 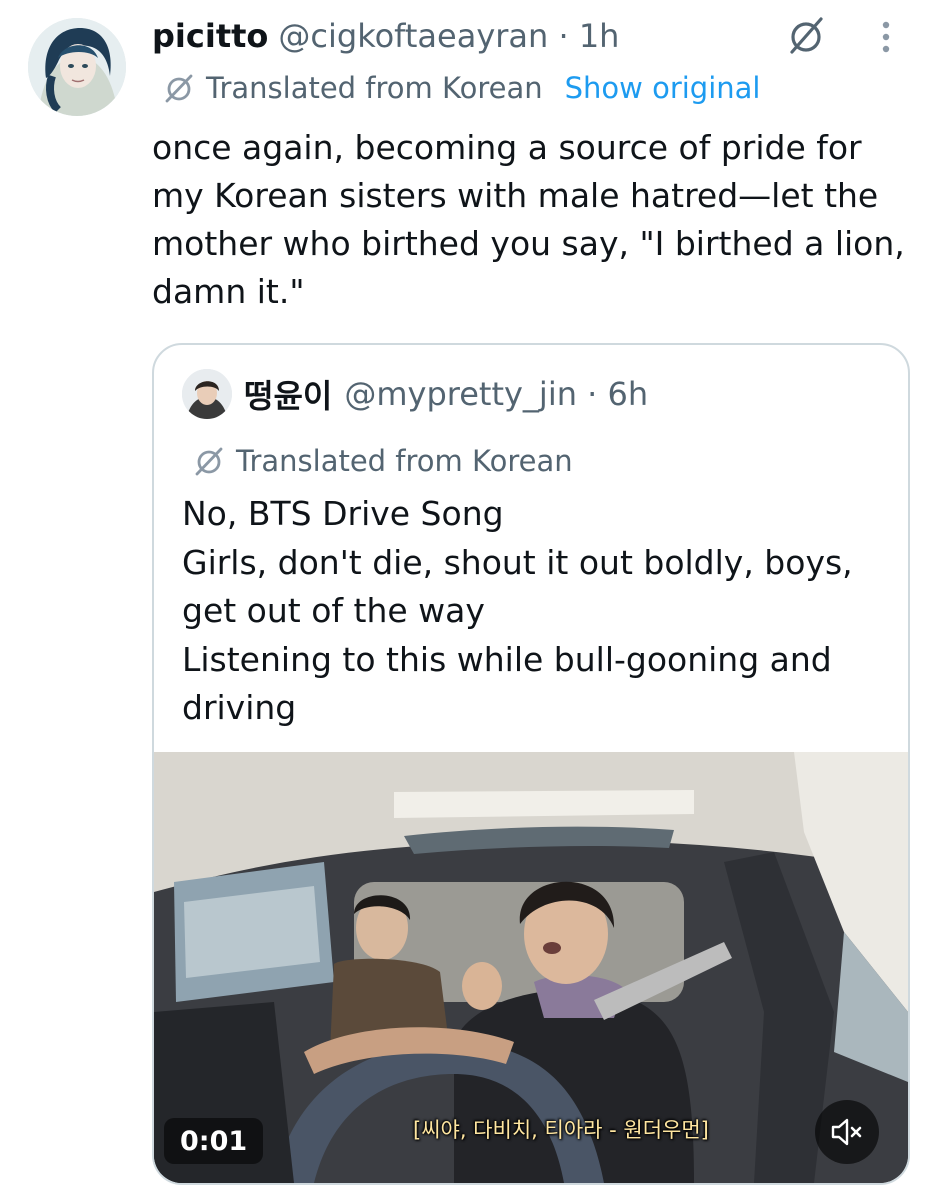 What do you see at coordinates (210, 36) in the screenshot?
I see `author-display-name: picitto` at bounding box center [210, 36].